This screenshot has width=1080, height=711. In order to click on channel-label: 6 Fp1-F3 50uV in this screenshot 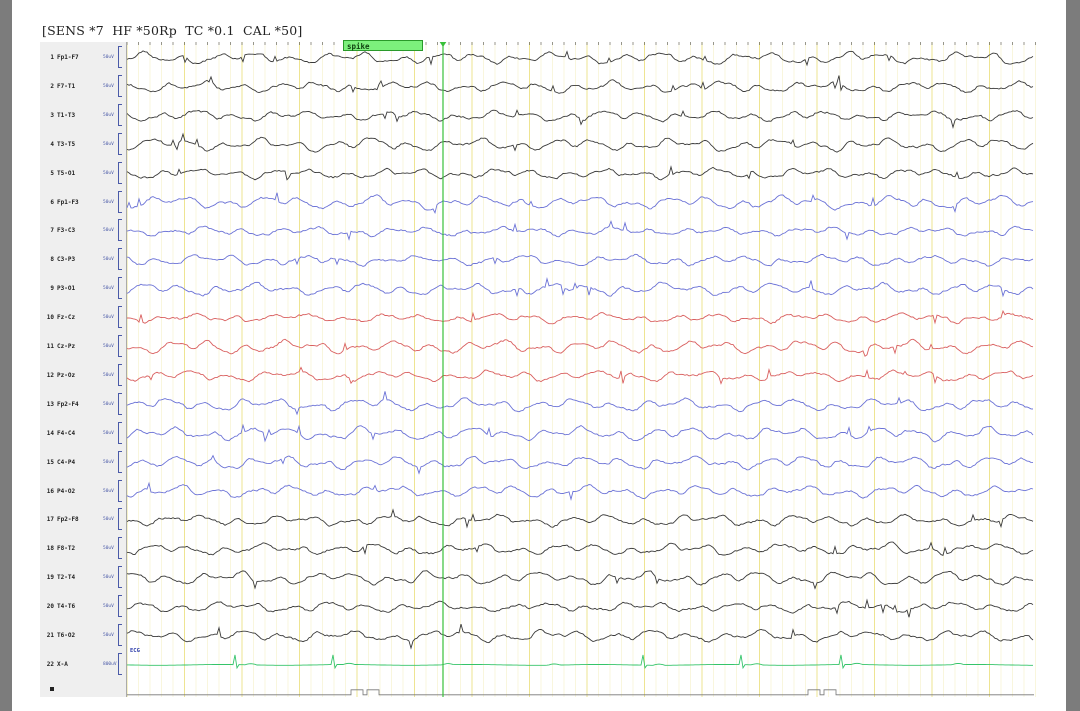, I will do `click(83, 201)`.